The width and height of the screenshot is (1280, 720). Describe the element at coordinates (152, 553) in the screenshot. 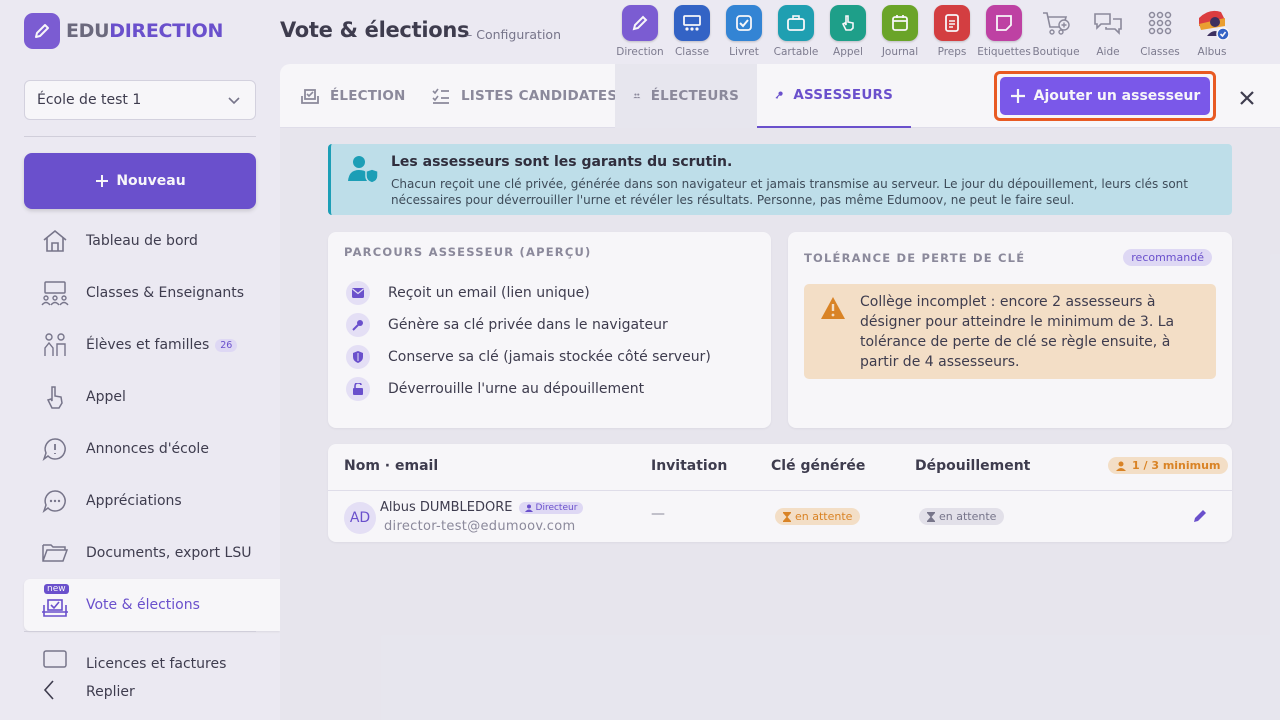

I see `sidebar-item-documents: Documents, export LSU` at that location.